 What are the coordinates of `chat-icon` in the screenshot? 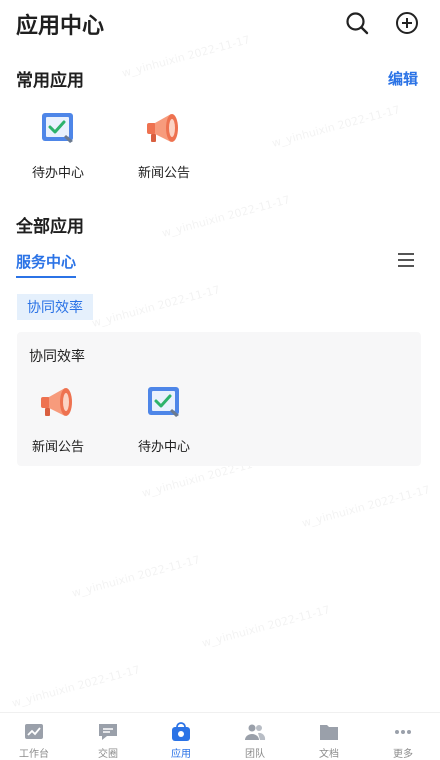 It's located at (108, 732).